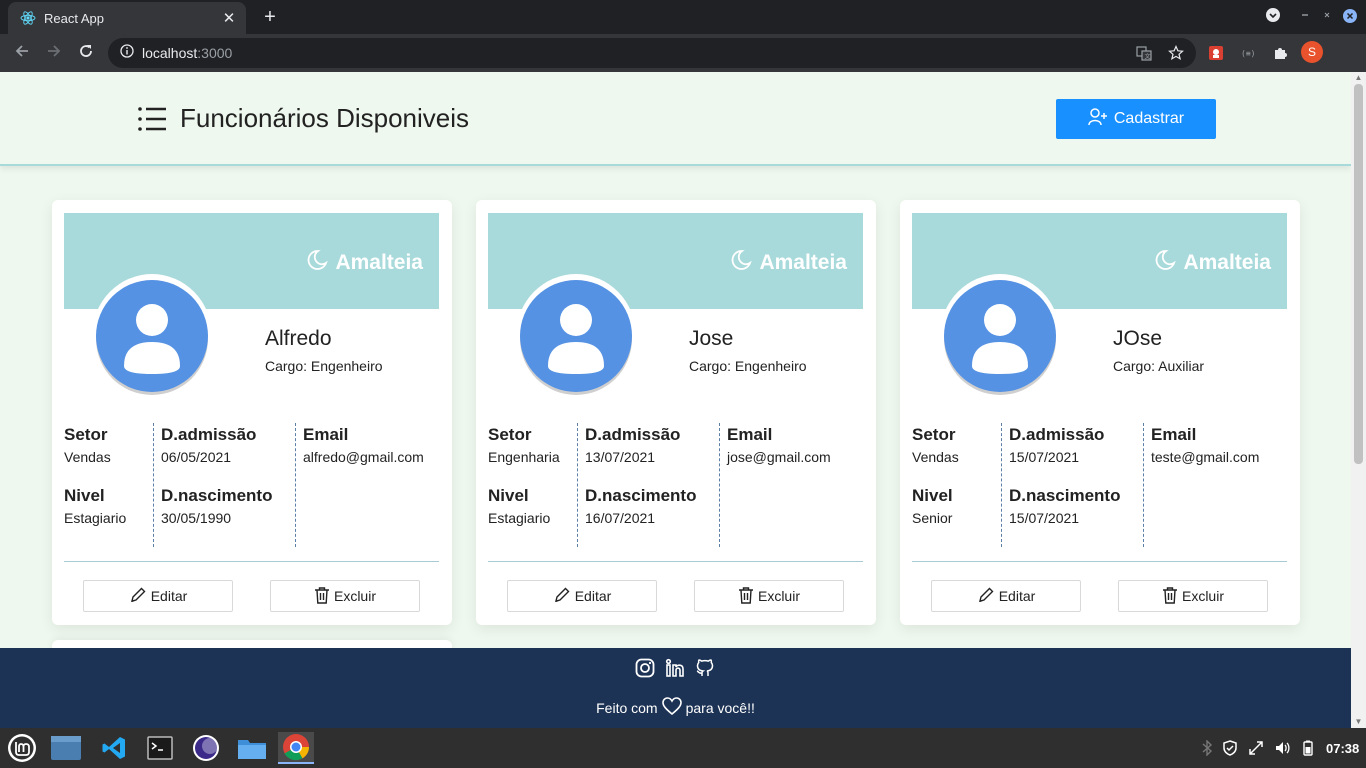  Describe the element at coordinates (1358, 722) in the screenshot. I see `scroll-down-icon: ▼` at that location.